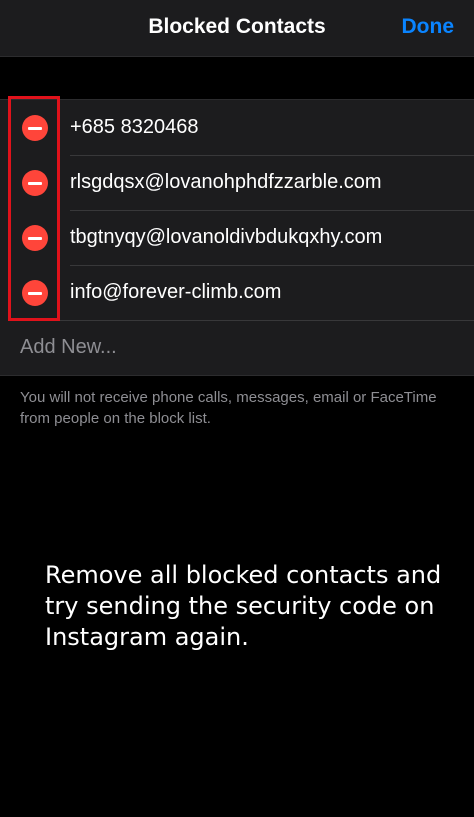  What do you see at coordinates (134, 127) in the screenshot?
I see `blocked-contact-label: +685 8320468` at bounding box center [134, 127].